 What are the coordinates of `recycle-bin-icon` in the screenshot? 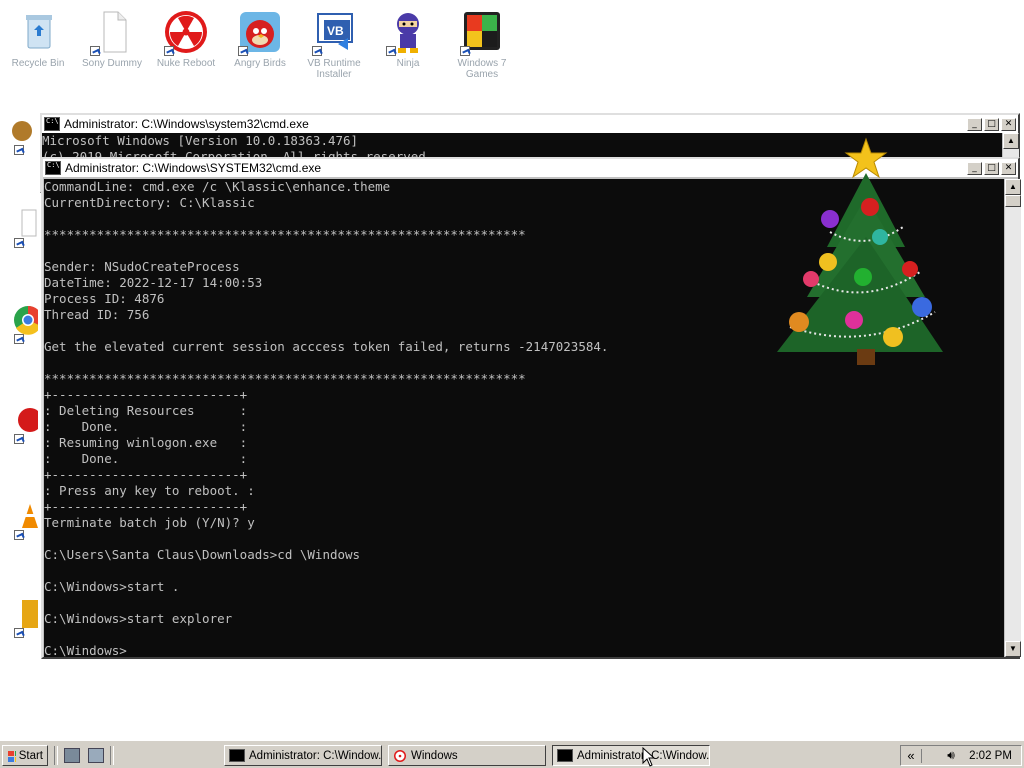 It's located at (38, 32).